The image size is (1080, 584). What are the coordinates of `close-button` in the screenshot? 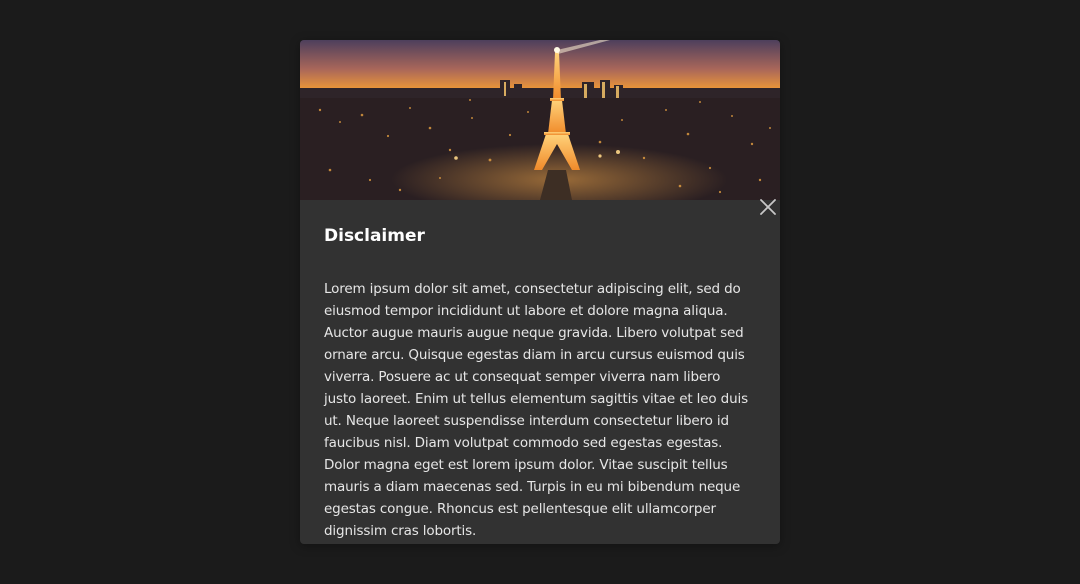 It's located at (768, 207).